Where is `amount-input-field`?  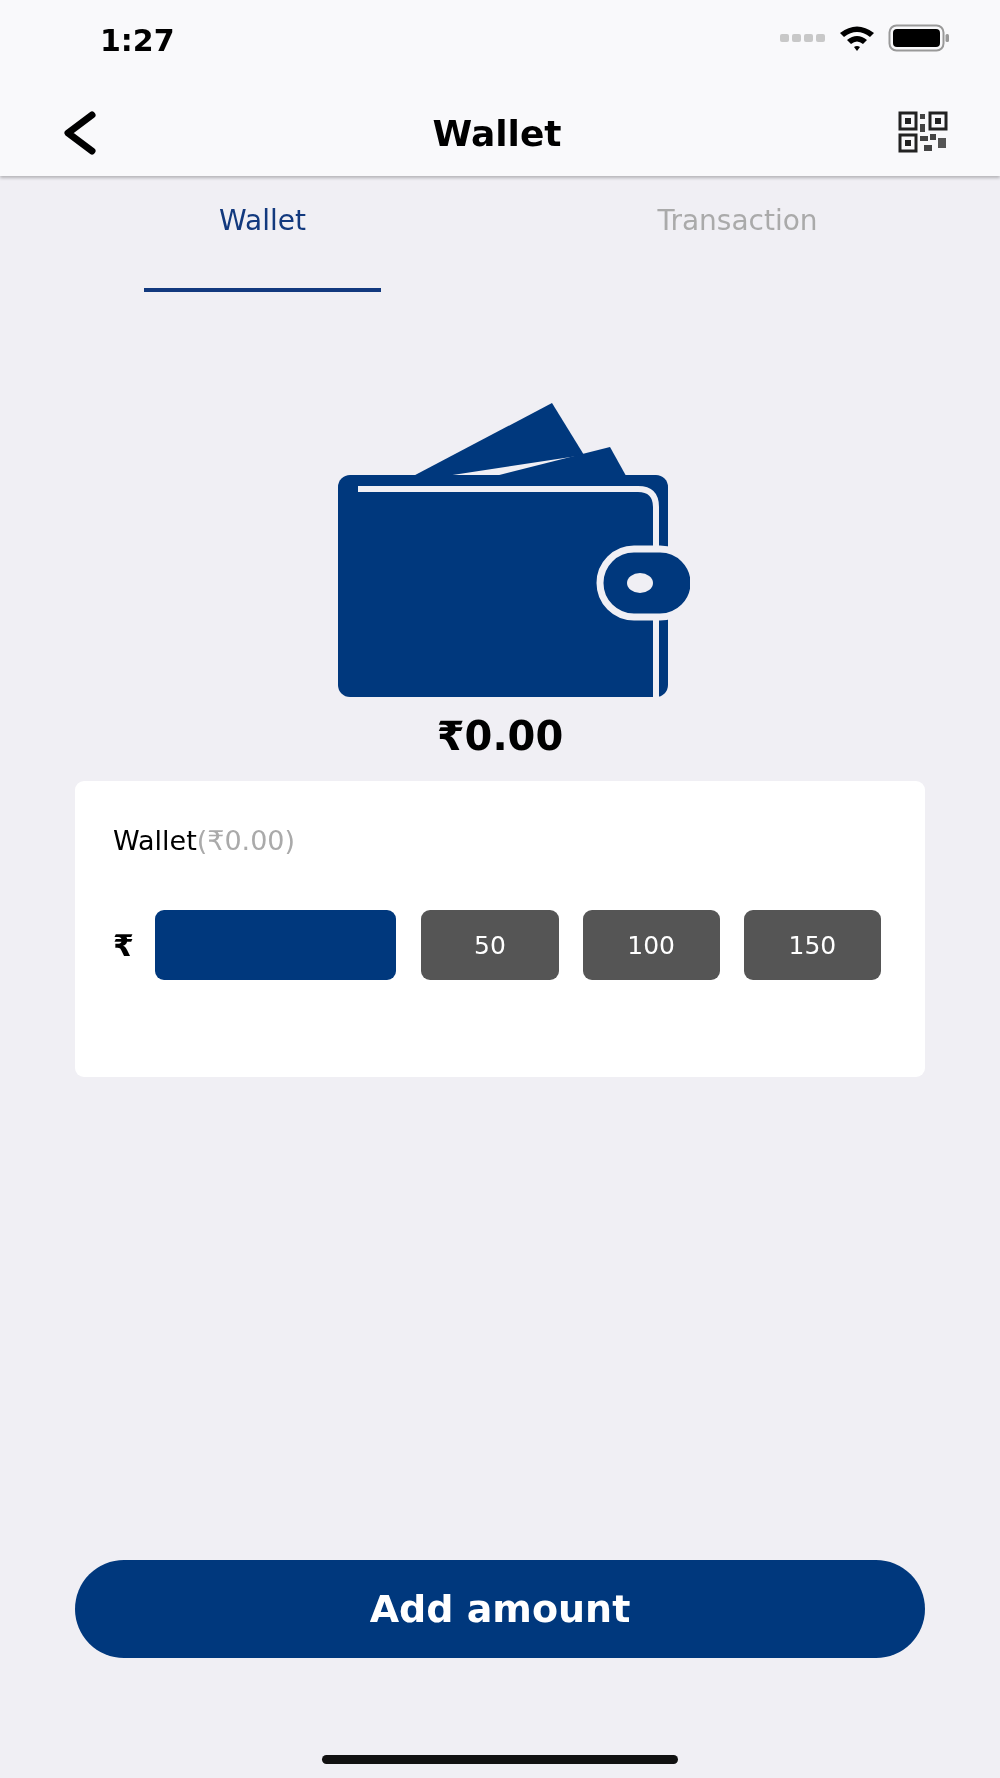 amount-input-field is located at coordinates (276, 945).